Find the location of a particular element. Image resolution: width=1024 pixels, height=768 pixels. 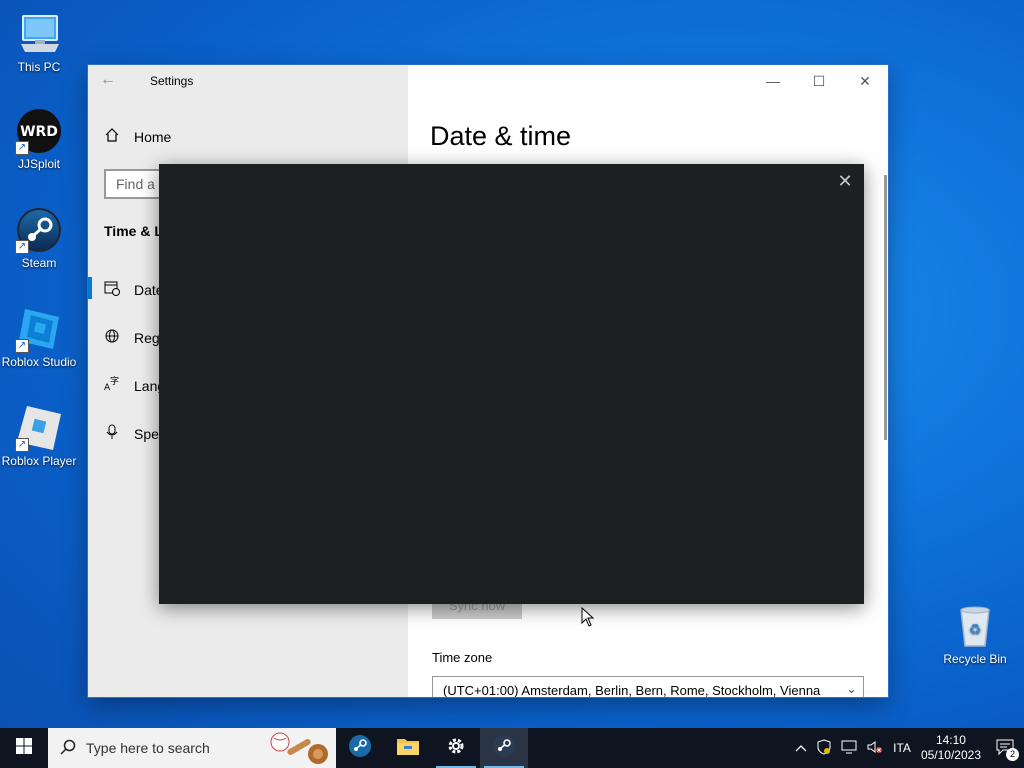

desktop-icon-roblox-studio: ↗ Roblox Studio is located at coordinates (39, 337).